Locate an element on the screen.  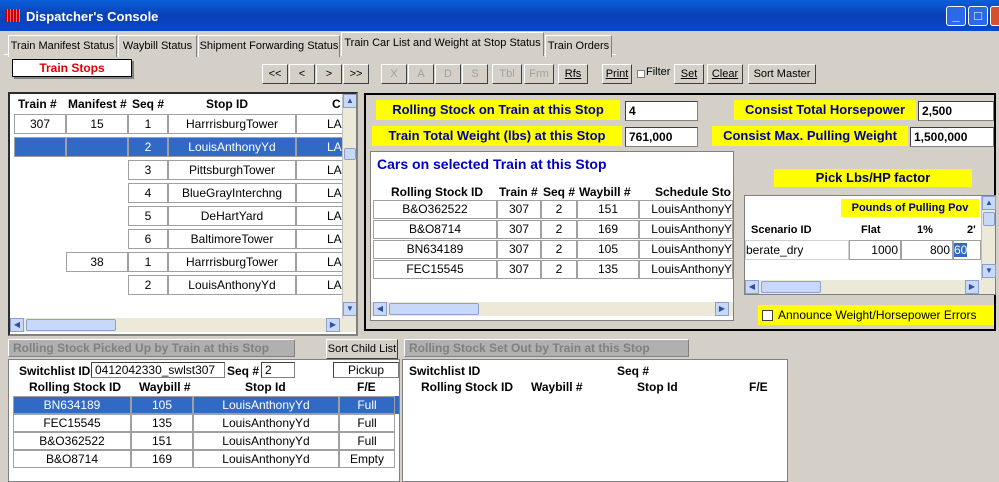
pu-cell-waybill: 151 is located at coordinates (162, 441).